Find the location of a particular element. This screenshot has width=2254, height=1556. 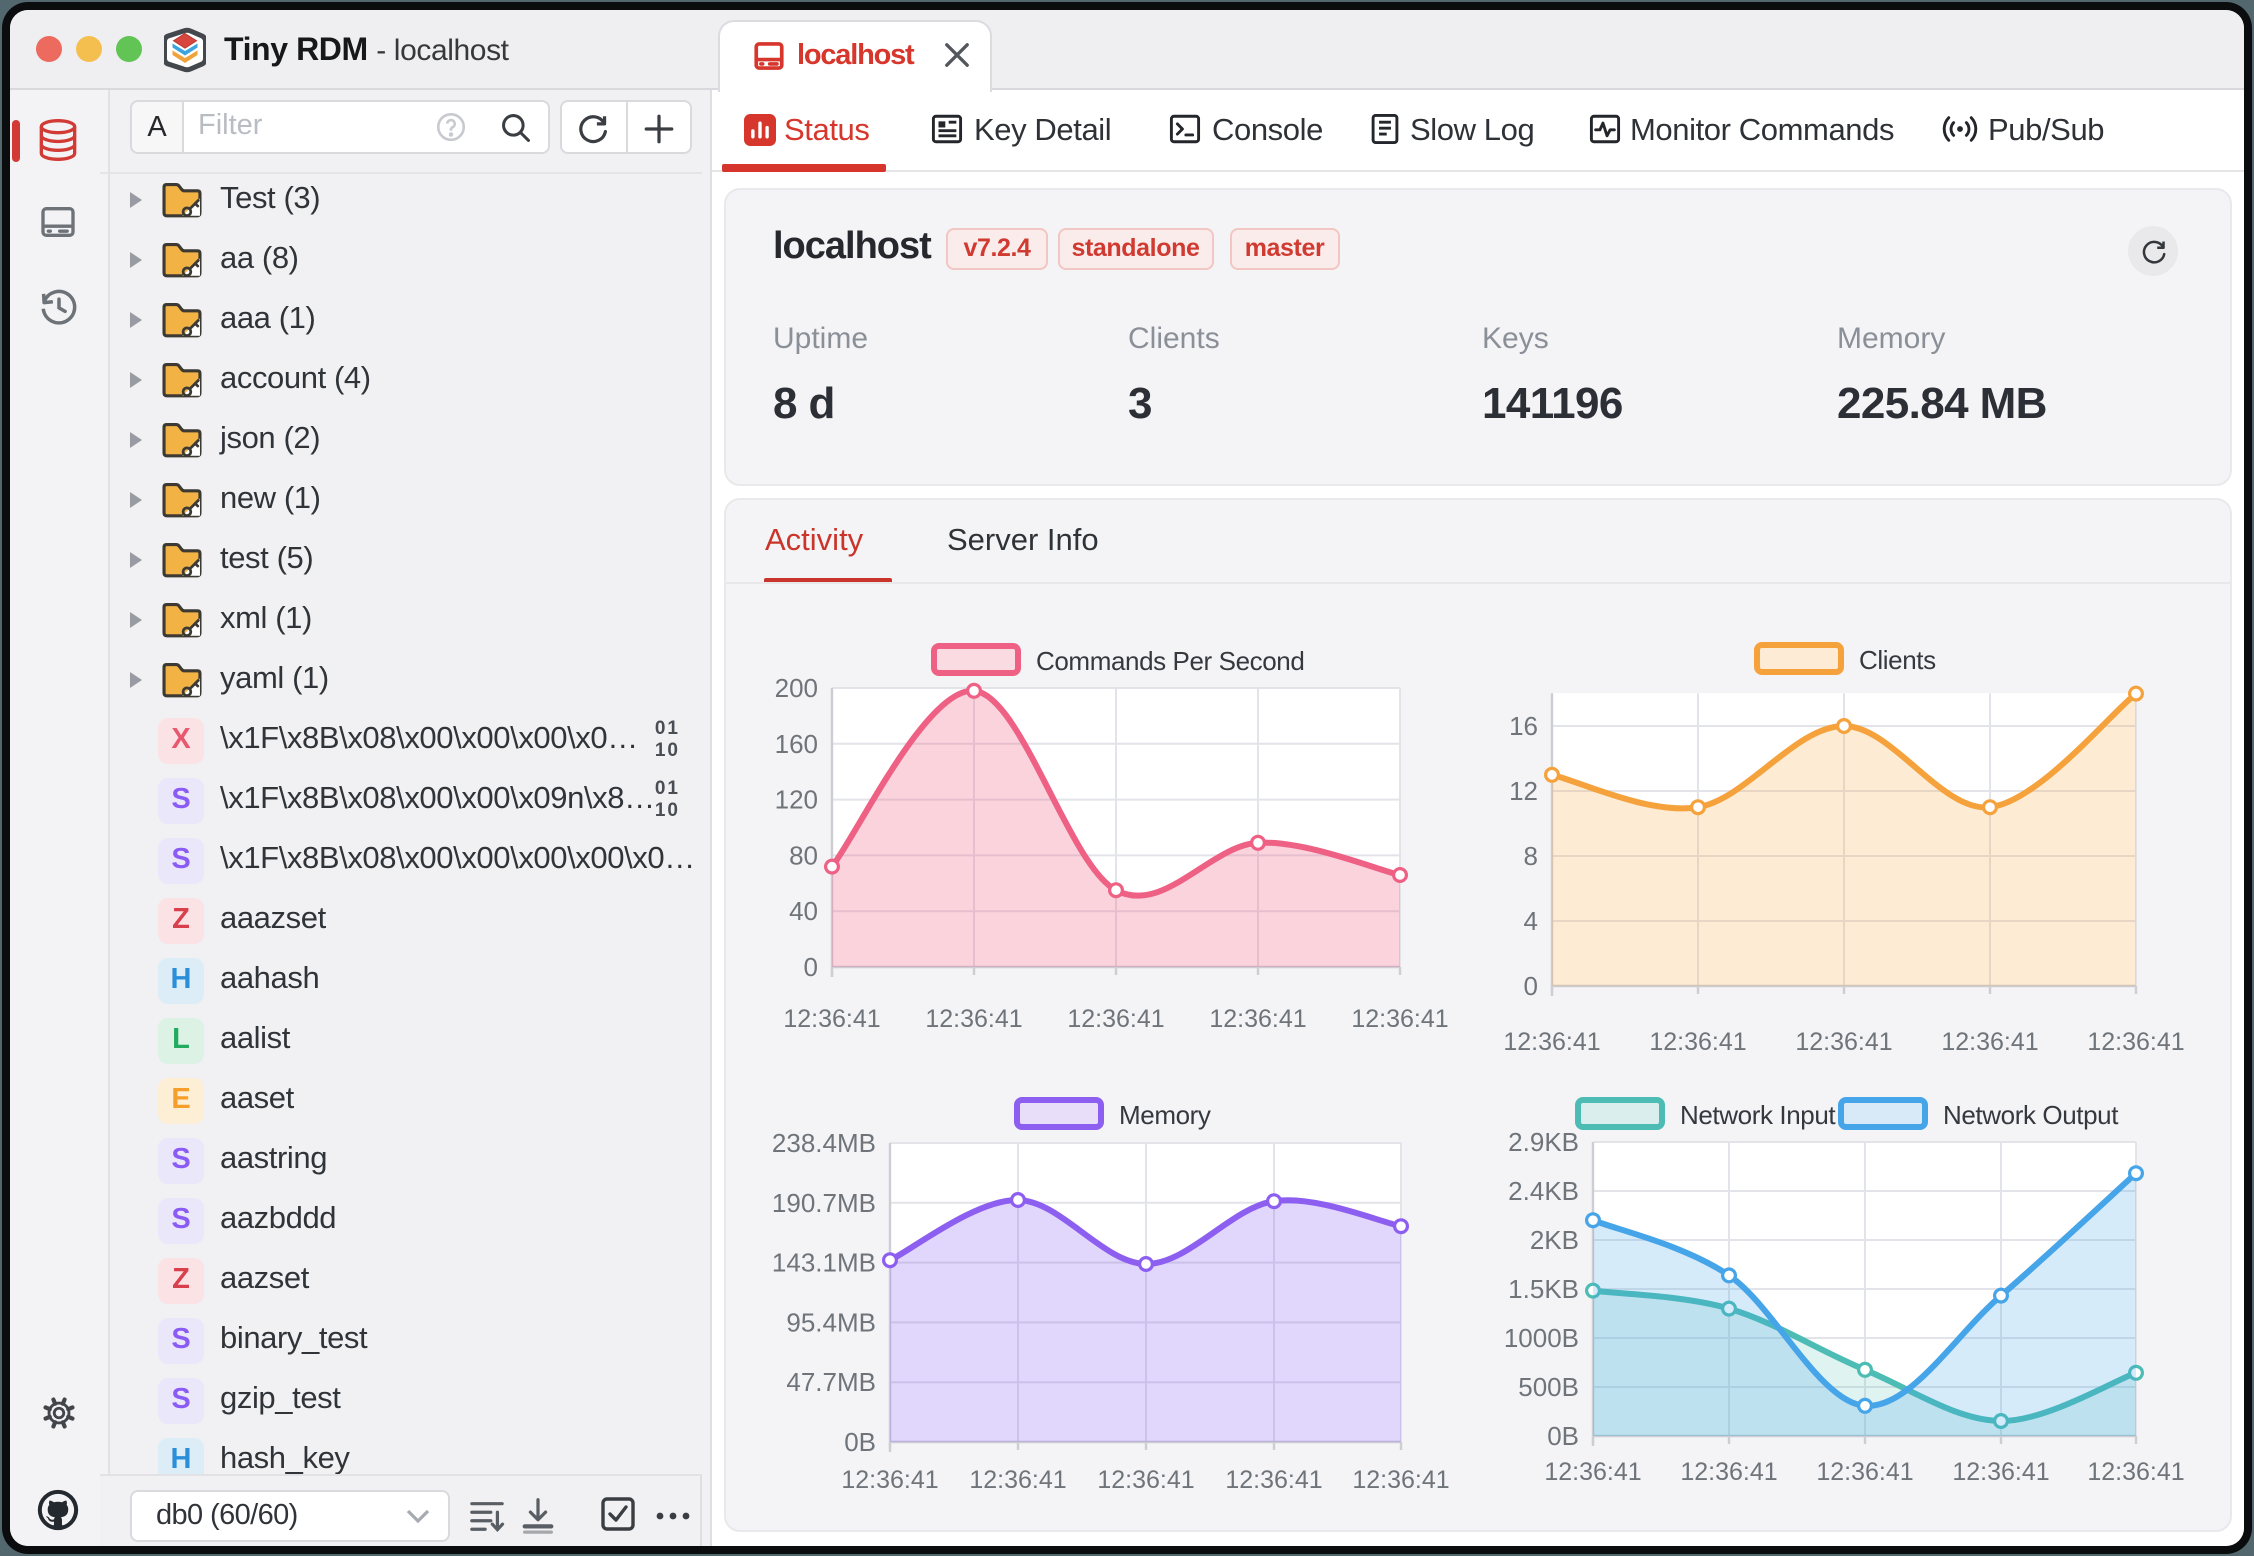

svg-text: Network Input is located at coordinates (1758, 1115).